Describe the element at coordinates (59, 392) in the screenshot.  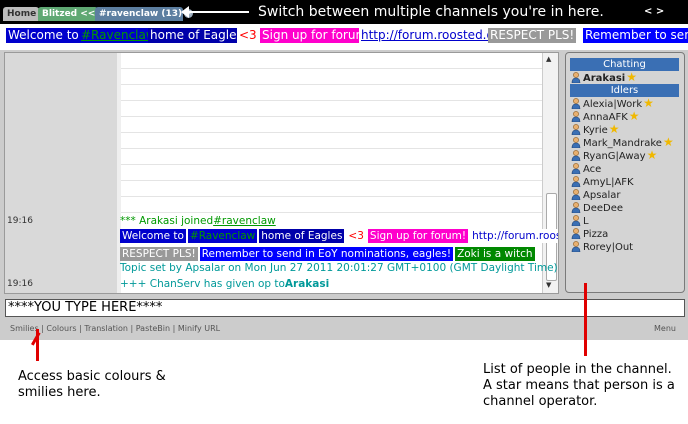
I see `note-line: smilies here.` at that location.